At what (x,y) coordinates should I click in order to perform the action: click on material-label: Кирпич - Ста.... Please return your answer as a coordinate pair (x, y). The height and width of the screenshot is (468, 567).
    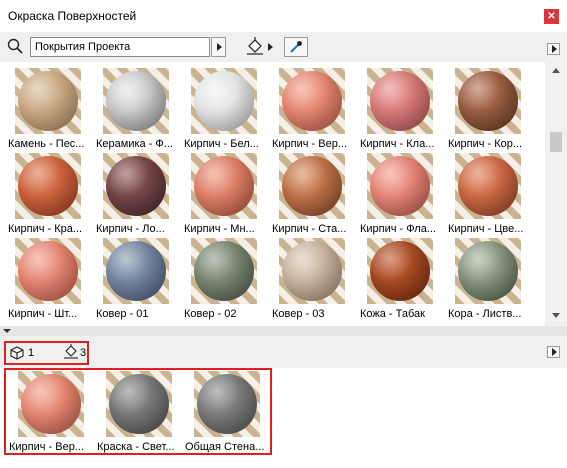
    Looking at the image, I should click on (309, 229).